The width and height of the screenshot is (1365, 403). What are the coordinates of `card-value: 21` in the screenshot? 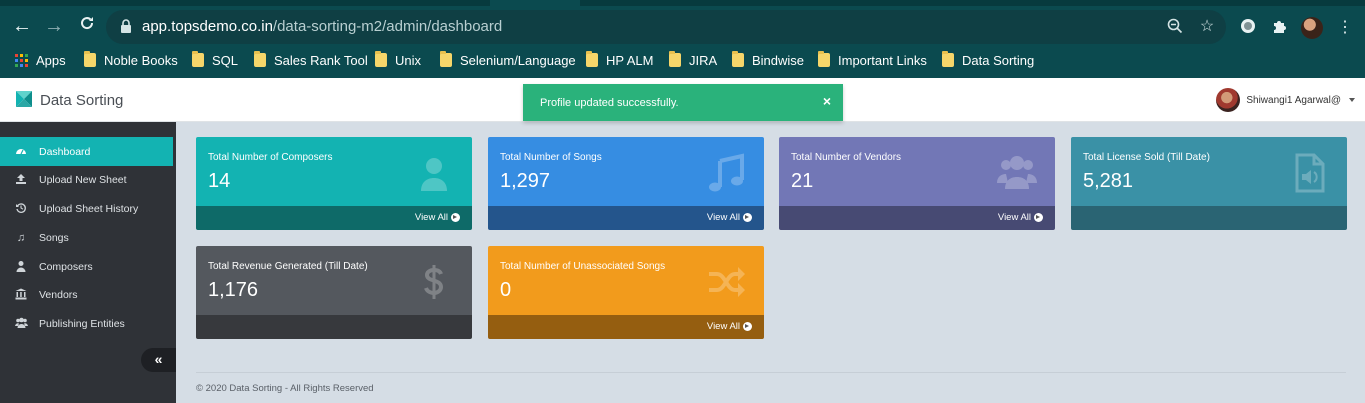 It's located at (802, 181).